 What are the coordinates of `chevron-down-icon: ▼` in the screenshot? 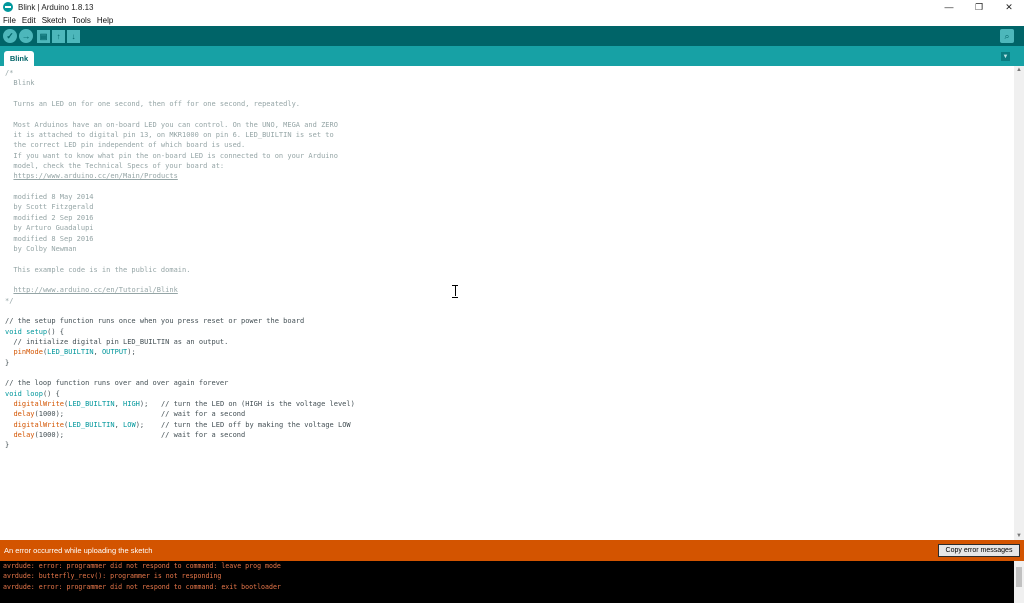 It's located at (1005, 56).